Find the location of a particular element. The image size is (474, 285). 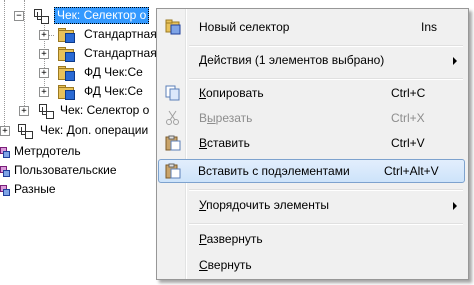

tree-row: + Чек: Доп. операции is located at coordinates (80, 130).